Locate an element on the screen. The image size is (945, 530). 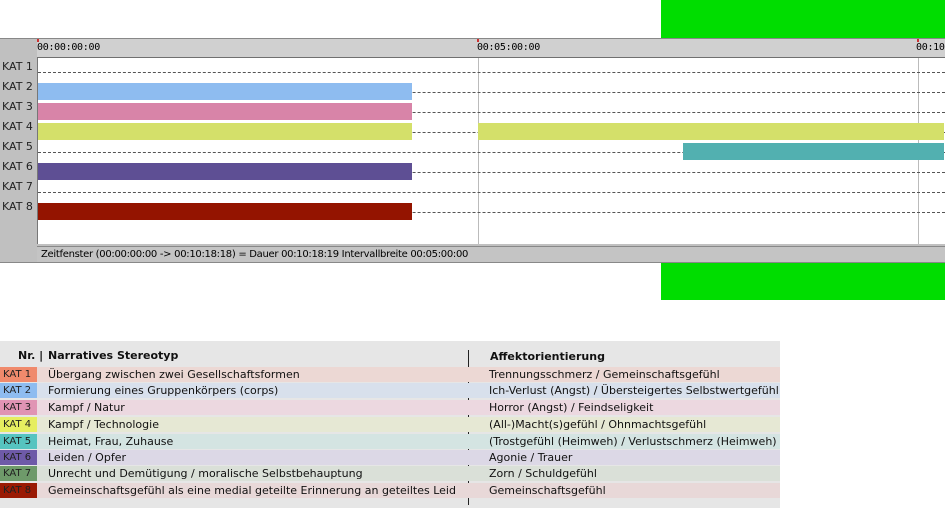
legend-row: KAT 6 Leiden / Opfer Agonie / Trauer is located at coordinates (390, 457).